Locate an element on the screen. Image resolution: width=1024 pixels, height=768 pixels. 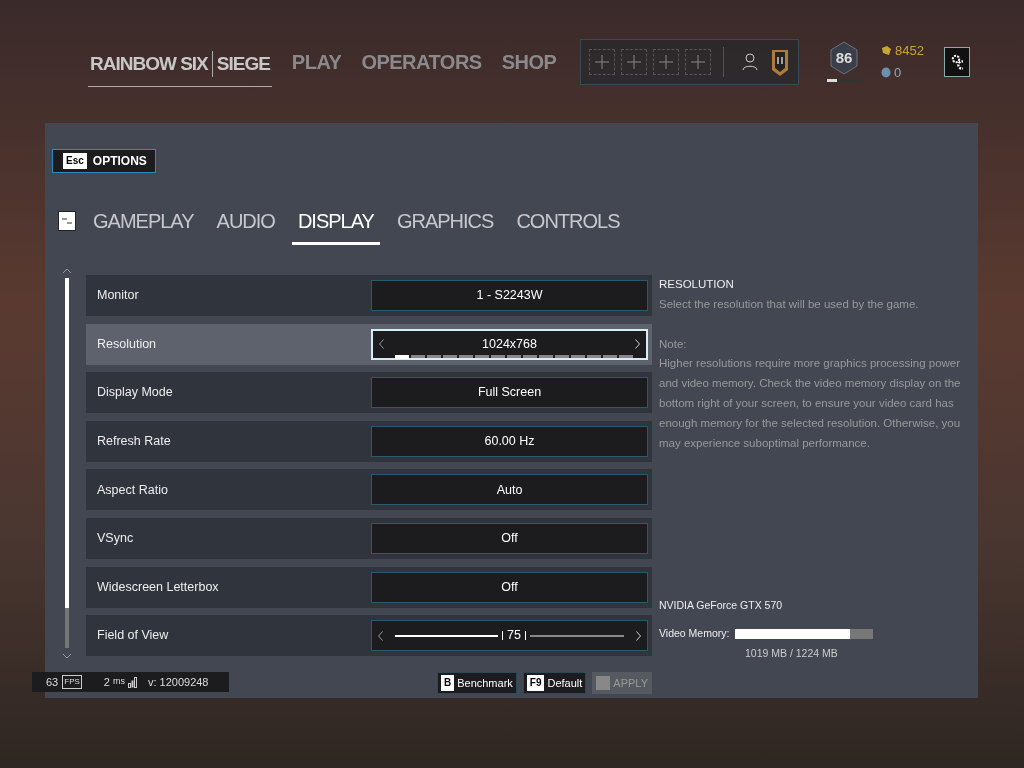
signal-icon is located at coordinates (132, 682).